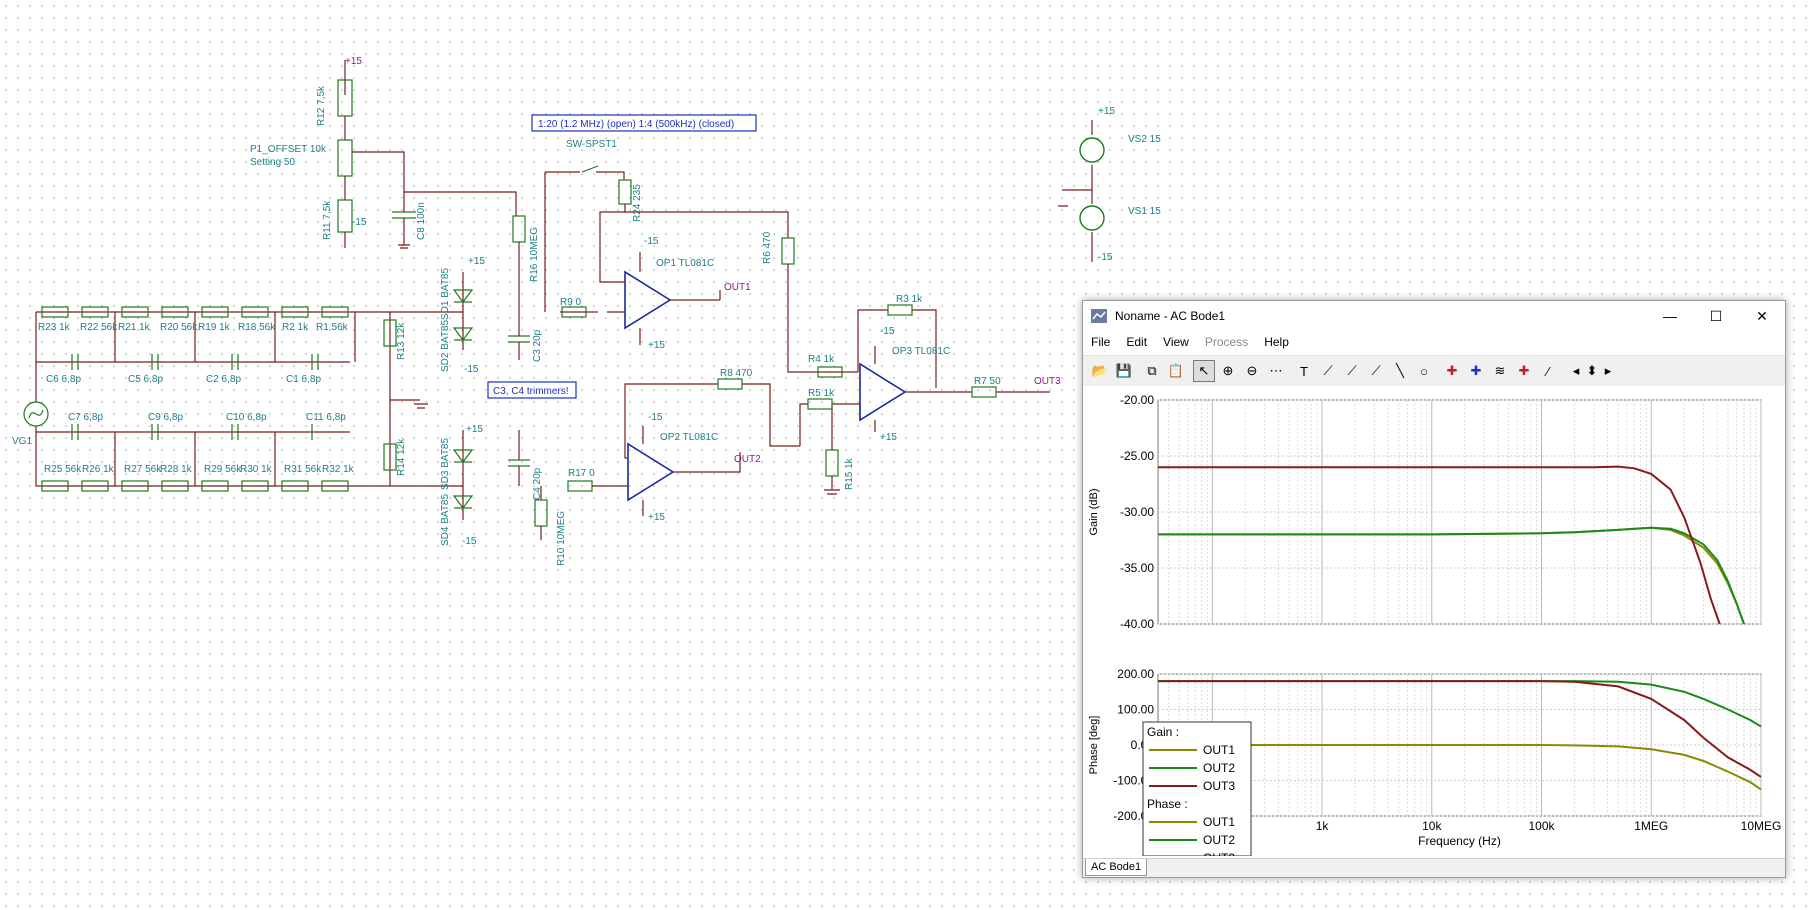 The width and height of the screenshot is (1808, 910). What do you see at coordinates (1124, 371) in the screenshot?
I see `save-icon: 💾` at bounding box center [1124, 371].